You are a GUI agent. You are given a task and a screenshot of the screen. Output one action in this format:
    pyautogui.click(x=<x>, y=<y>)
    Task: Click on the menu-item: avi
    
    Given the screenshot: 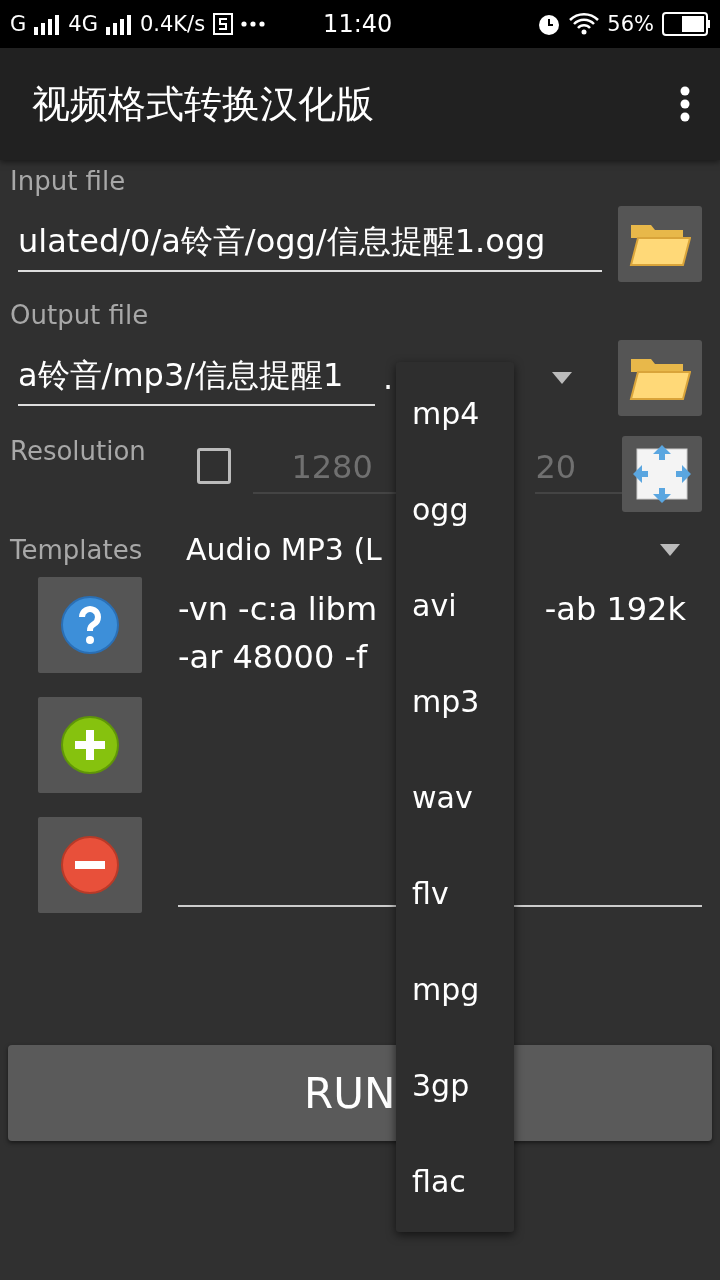 What is the action you would take?
    pyautogui.click(x=455, y=605)
    